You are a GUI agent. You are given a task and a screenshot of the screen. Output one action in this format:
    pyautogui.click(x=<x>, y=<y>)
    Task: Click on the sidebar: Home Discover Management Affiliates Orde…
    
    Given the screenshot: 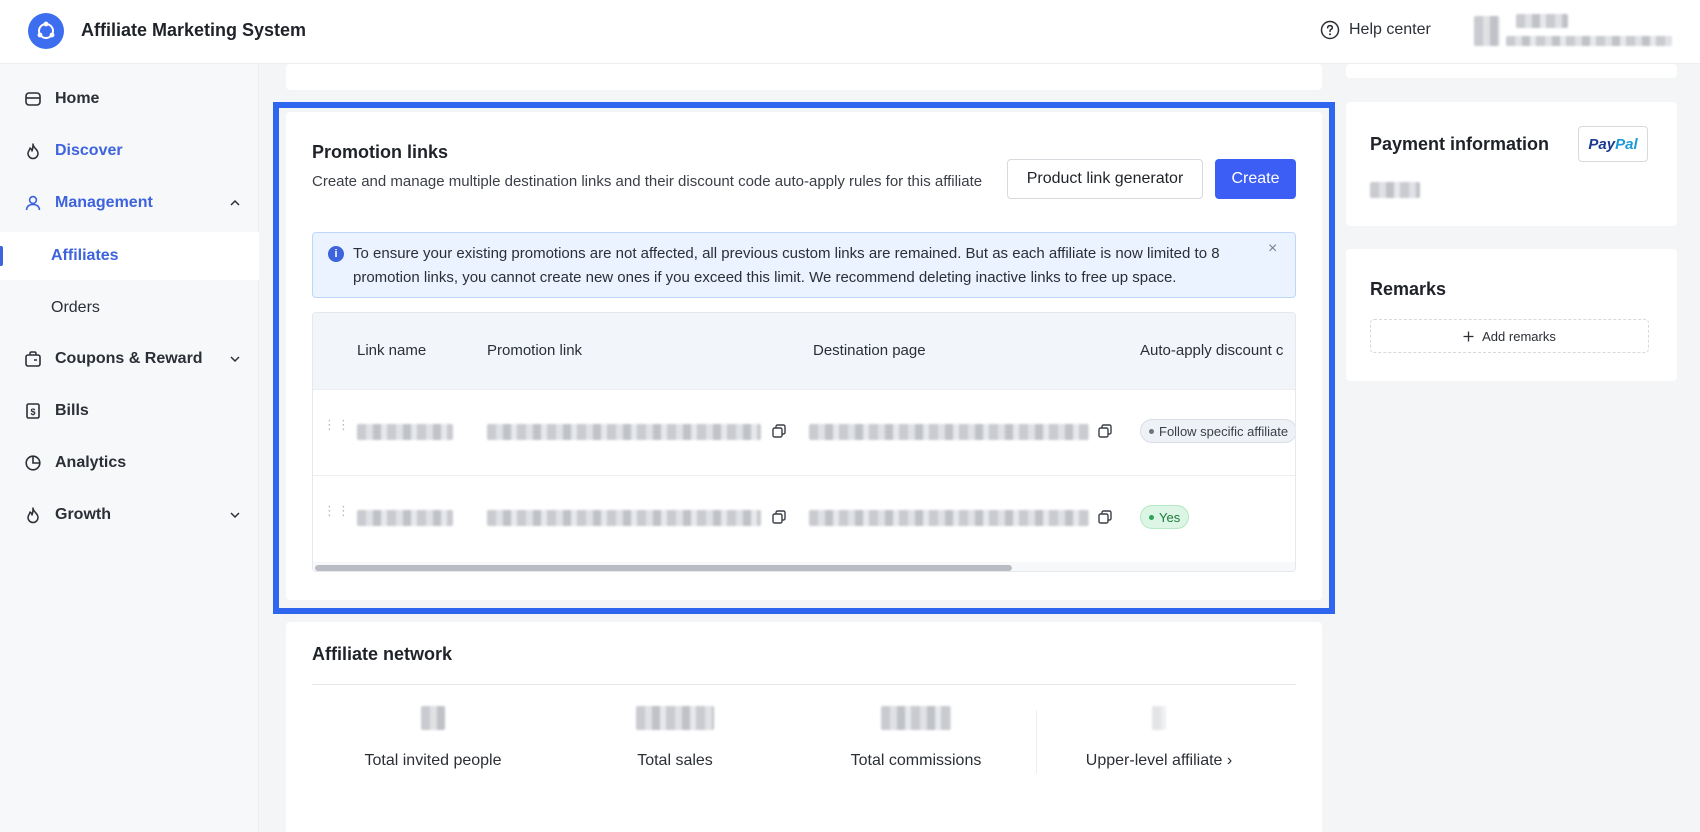 What is the action you would take?
    pyautogui.click(x=129, y=448)
    